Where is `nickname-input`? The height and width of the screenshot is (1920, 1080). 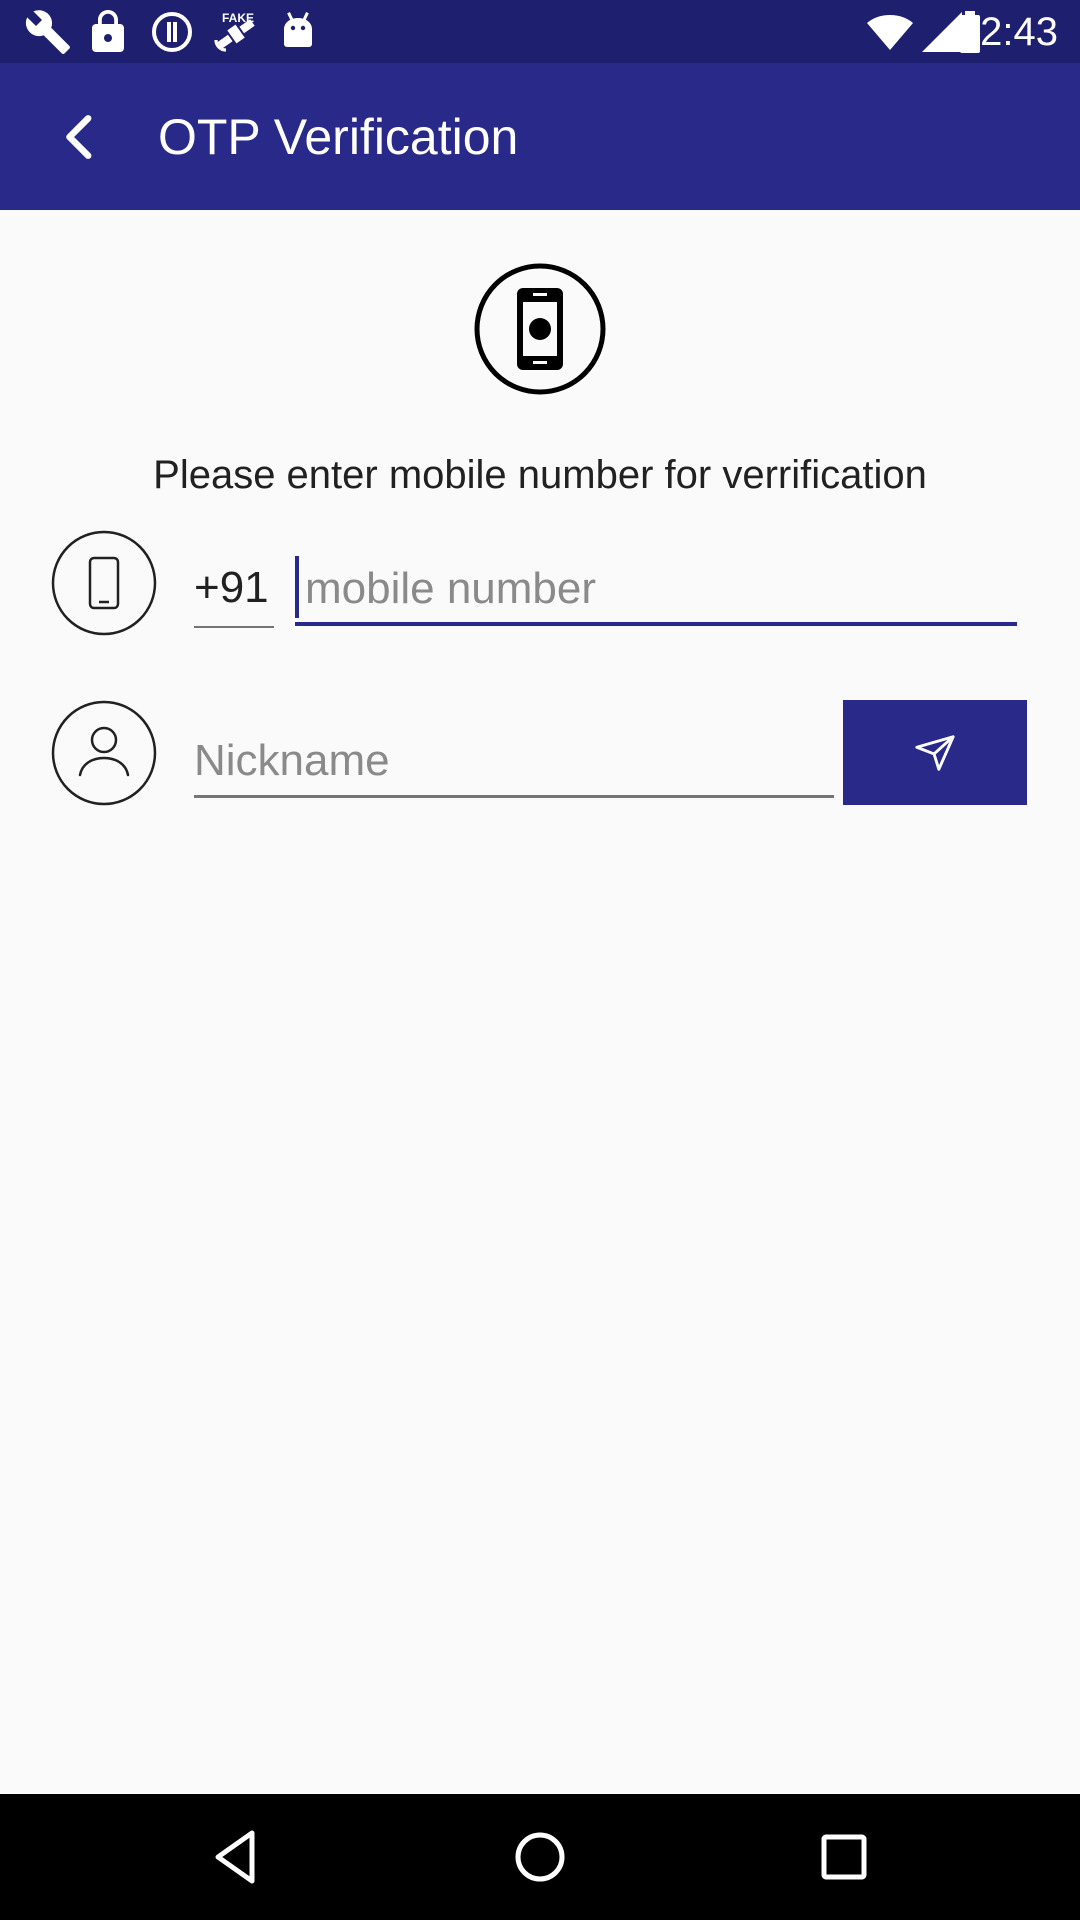
nickname-input is located at coordinates (514, 760).